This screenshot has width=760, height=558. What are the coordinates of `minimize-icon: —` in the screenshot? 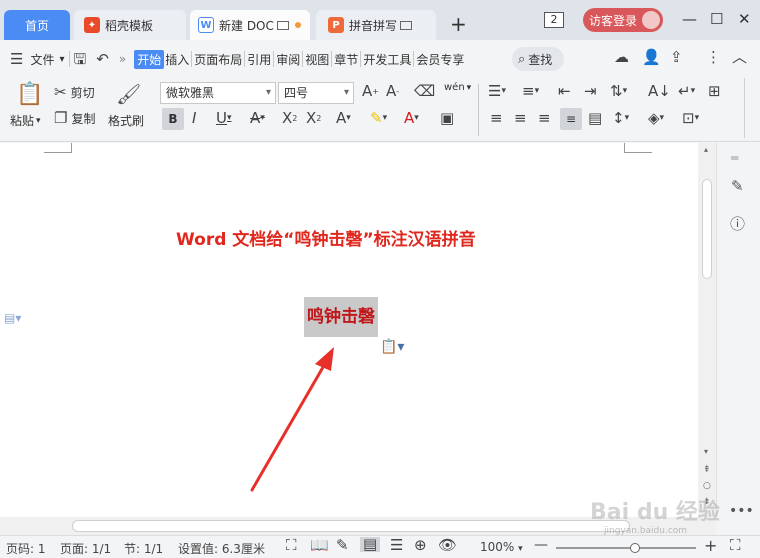 It's located at (689, 19).